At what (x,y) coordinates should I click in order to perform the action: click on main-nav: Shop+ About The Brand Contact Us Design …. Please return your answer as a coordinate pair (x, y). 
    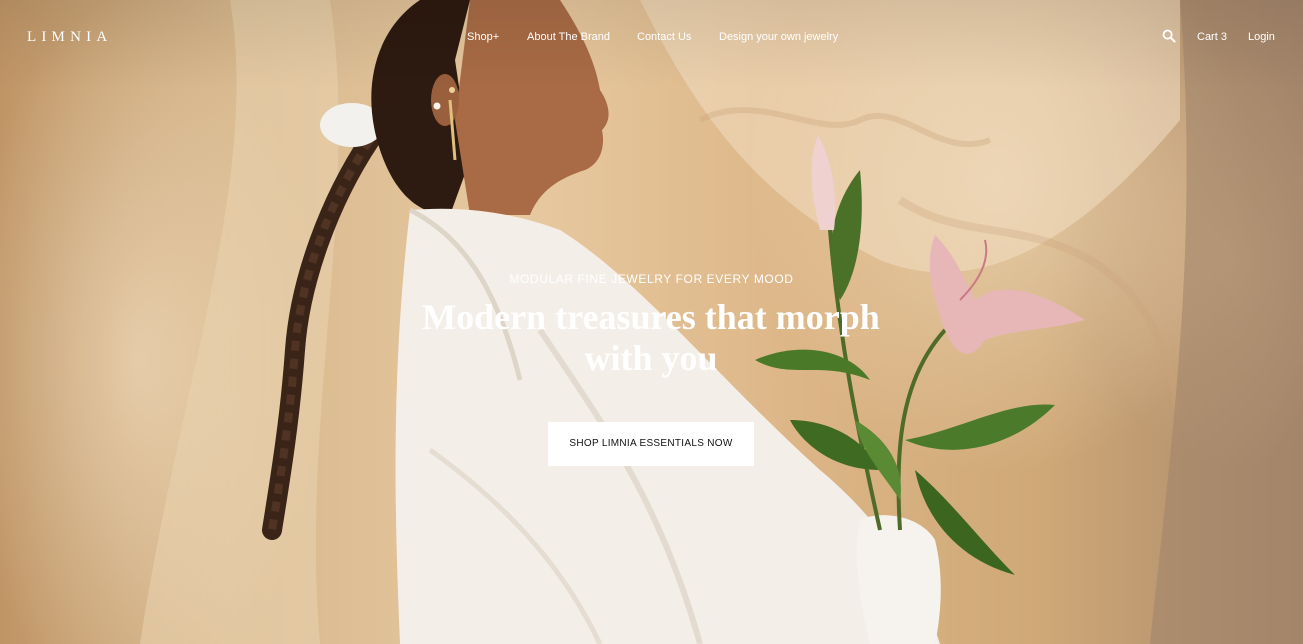
    Looking at the image, I should click on (651, 37).